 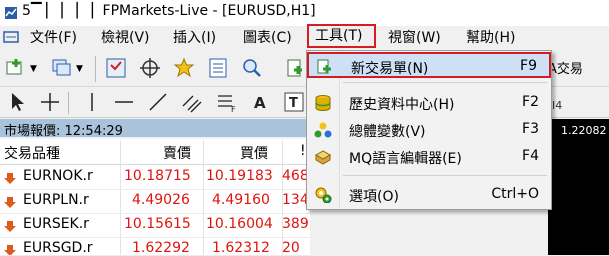 I want to click on fibonacci-icon: F, so click(x=226, y=102).